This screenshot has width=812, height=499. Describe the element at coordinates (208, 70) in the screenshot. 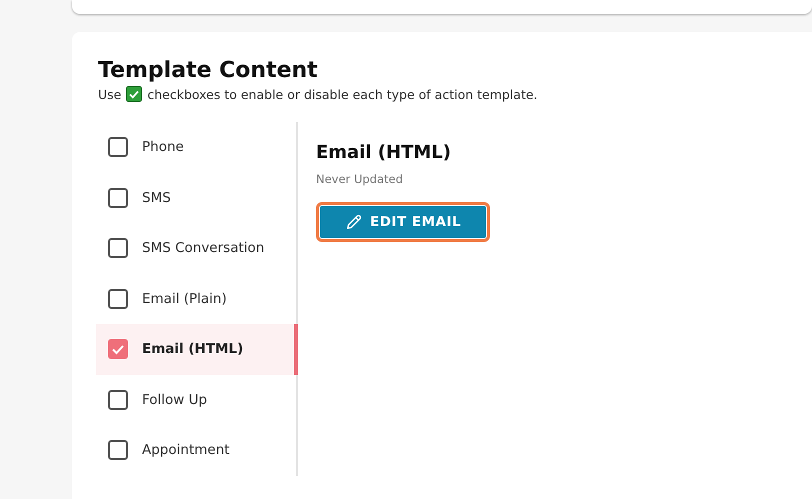

I see `section-title: Template Content` at that location.